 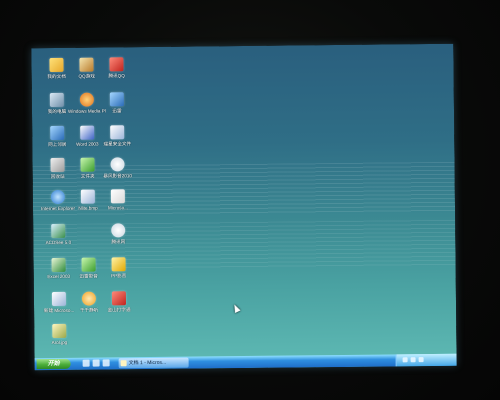 What do you see at coordinates (59, 342) in the screenshot?
I see `desktop-icon-label: Arol.jpg` at bounding box center [59, 342].